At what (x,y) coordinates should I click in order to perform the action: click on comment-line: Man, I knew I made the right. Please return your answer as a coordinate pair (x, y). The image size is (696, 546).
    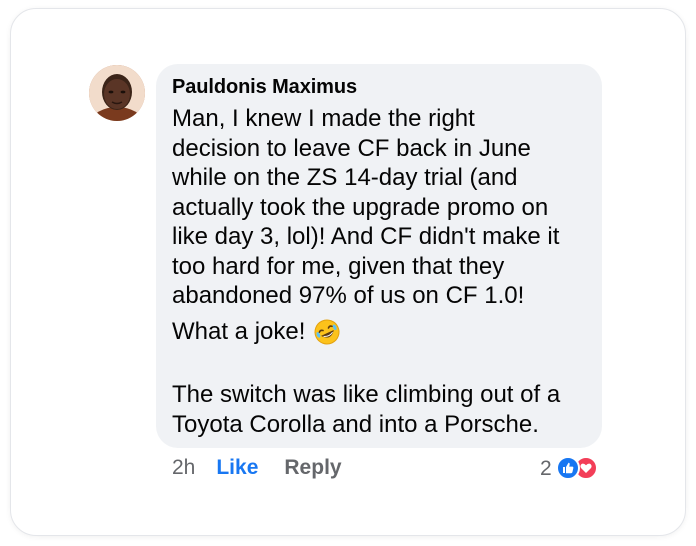
    Looking at the image, I should click on (323, 118).